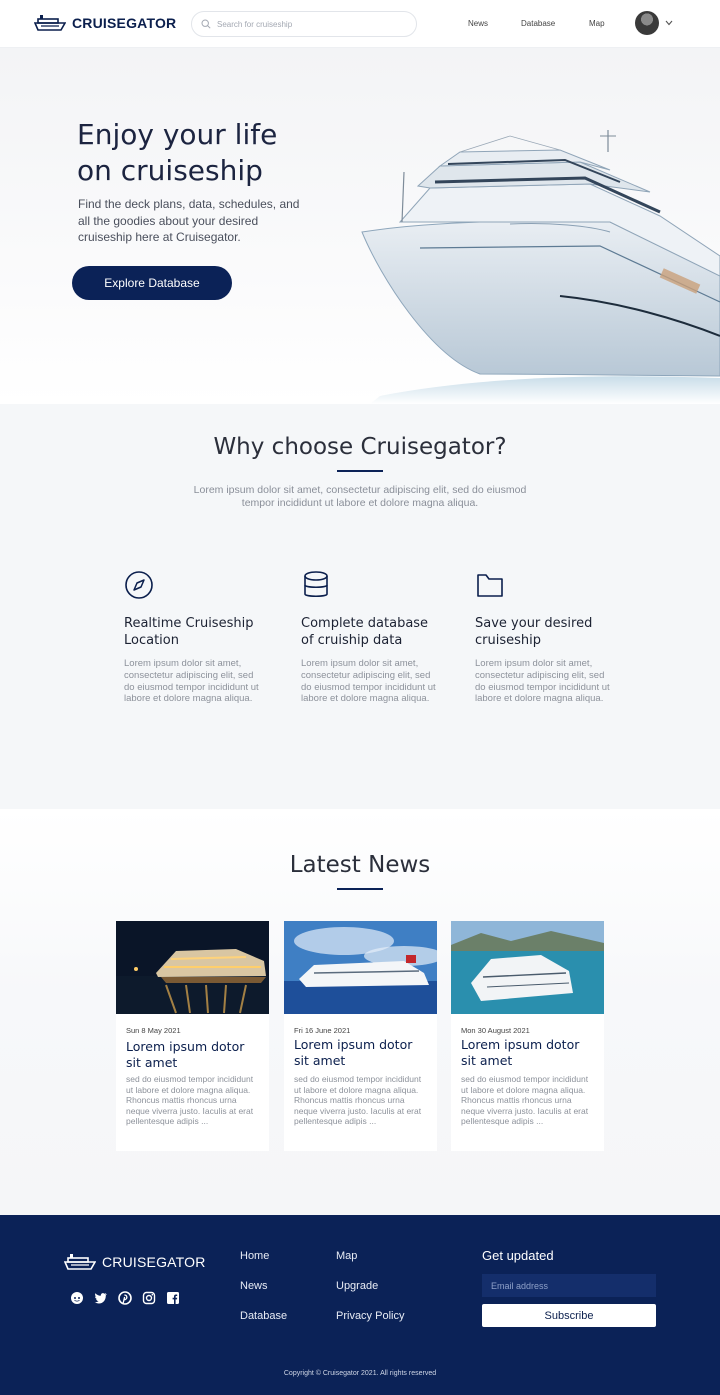 This screenshot has width=720, height=1395. I want to click on footer-brand-name: CRUISEGATOR, so click(154, 1262).